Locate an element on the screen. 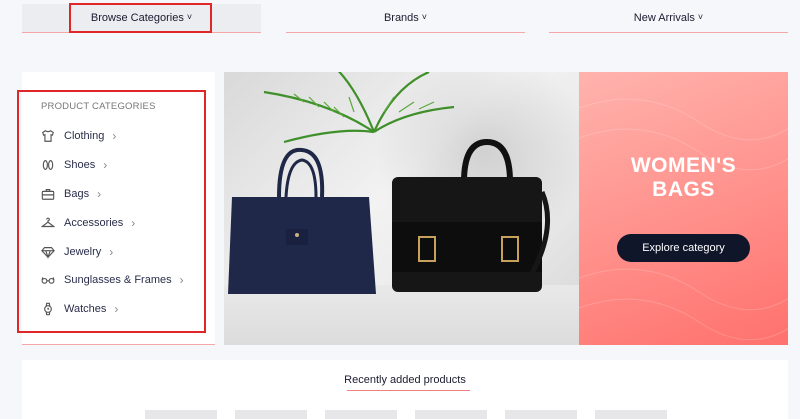 This screenshot has width=800, height=419. category-item-watches: Watches › is located at coordinates (112, 309).